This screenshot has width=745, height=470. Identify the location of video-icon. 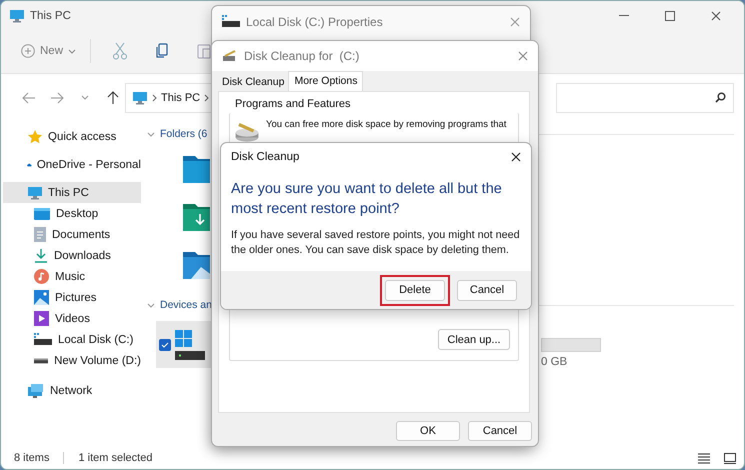
(41, 318).